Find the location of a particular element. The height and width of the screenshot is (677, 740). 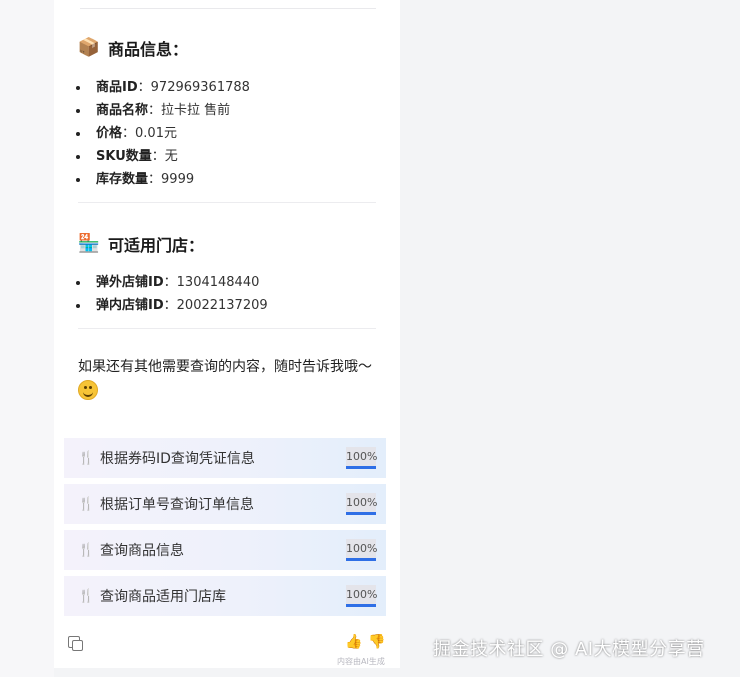

closing-message: 如果还有其他需要查询的内容，随时告诉我哦～ is located at coordinates (225, 367).